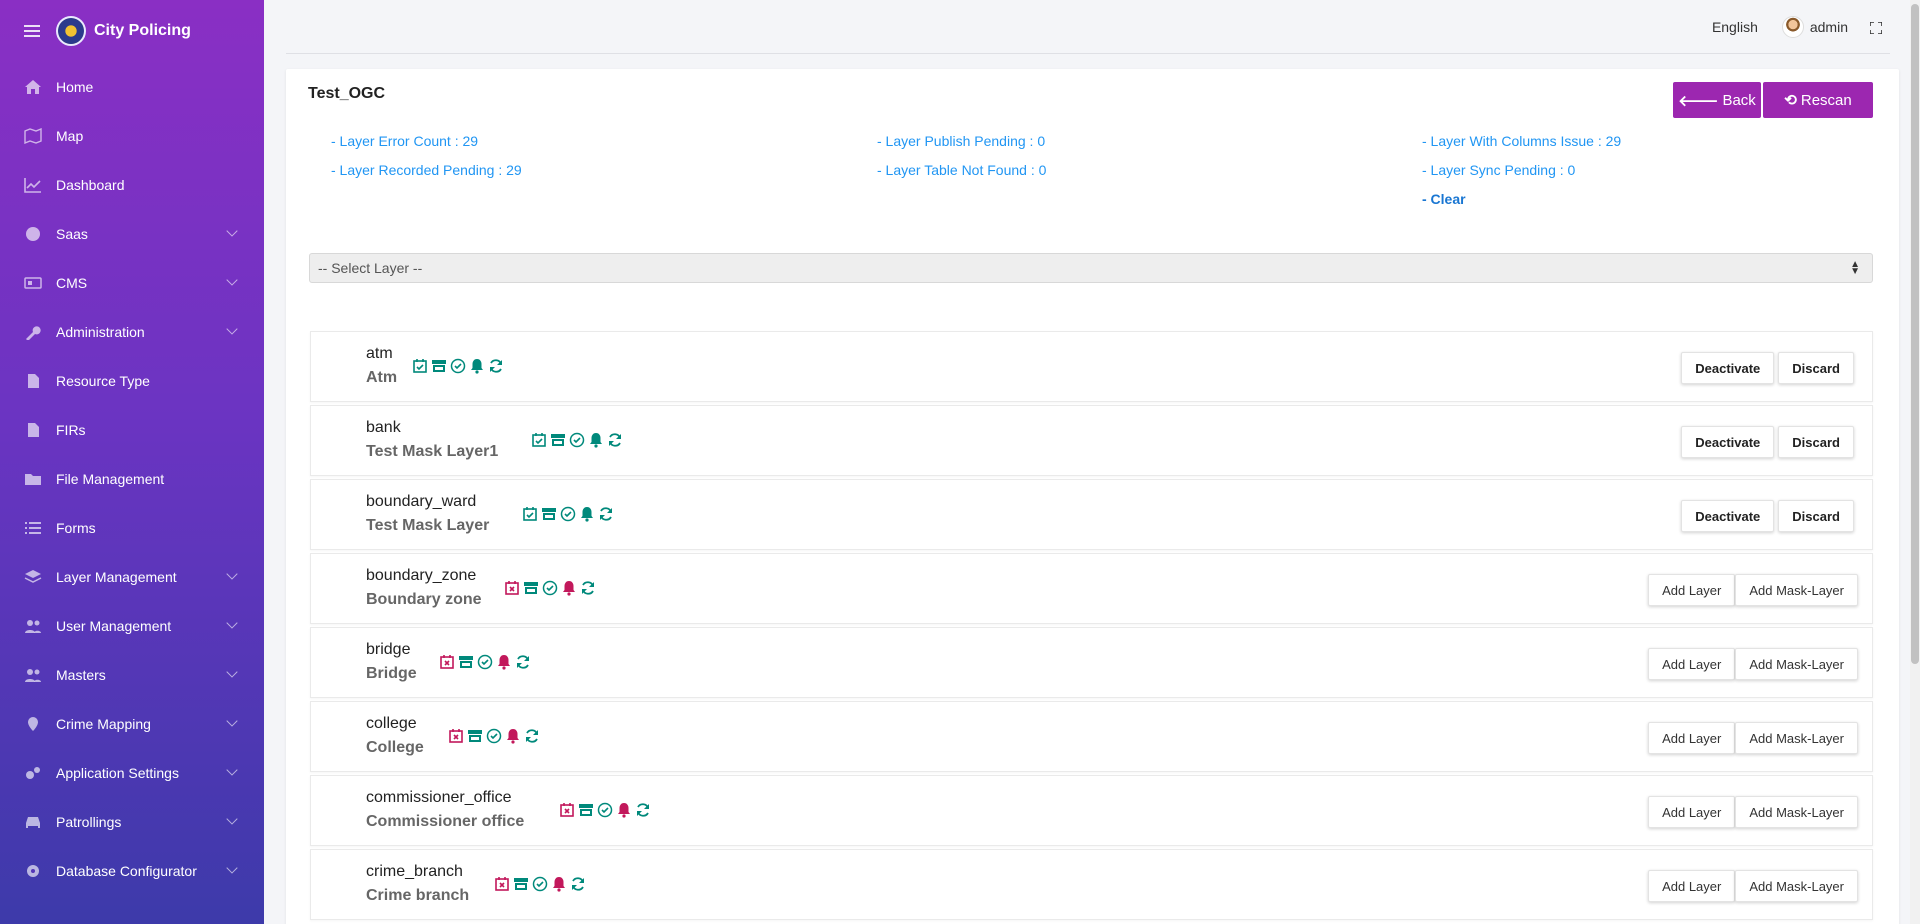  I want to click on layer-alias: Crime branch, so click(418, 895).